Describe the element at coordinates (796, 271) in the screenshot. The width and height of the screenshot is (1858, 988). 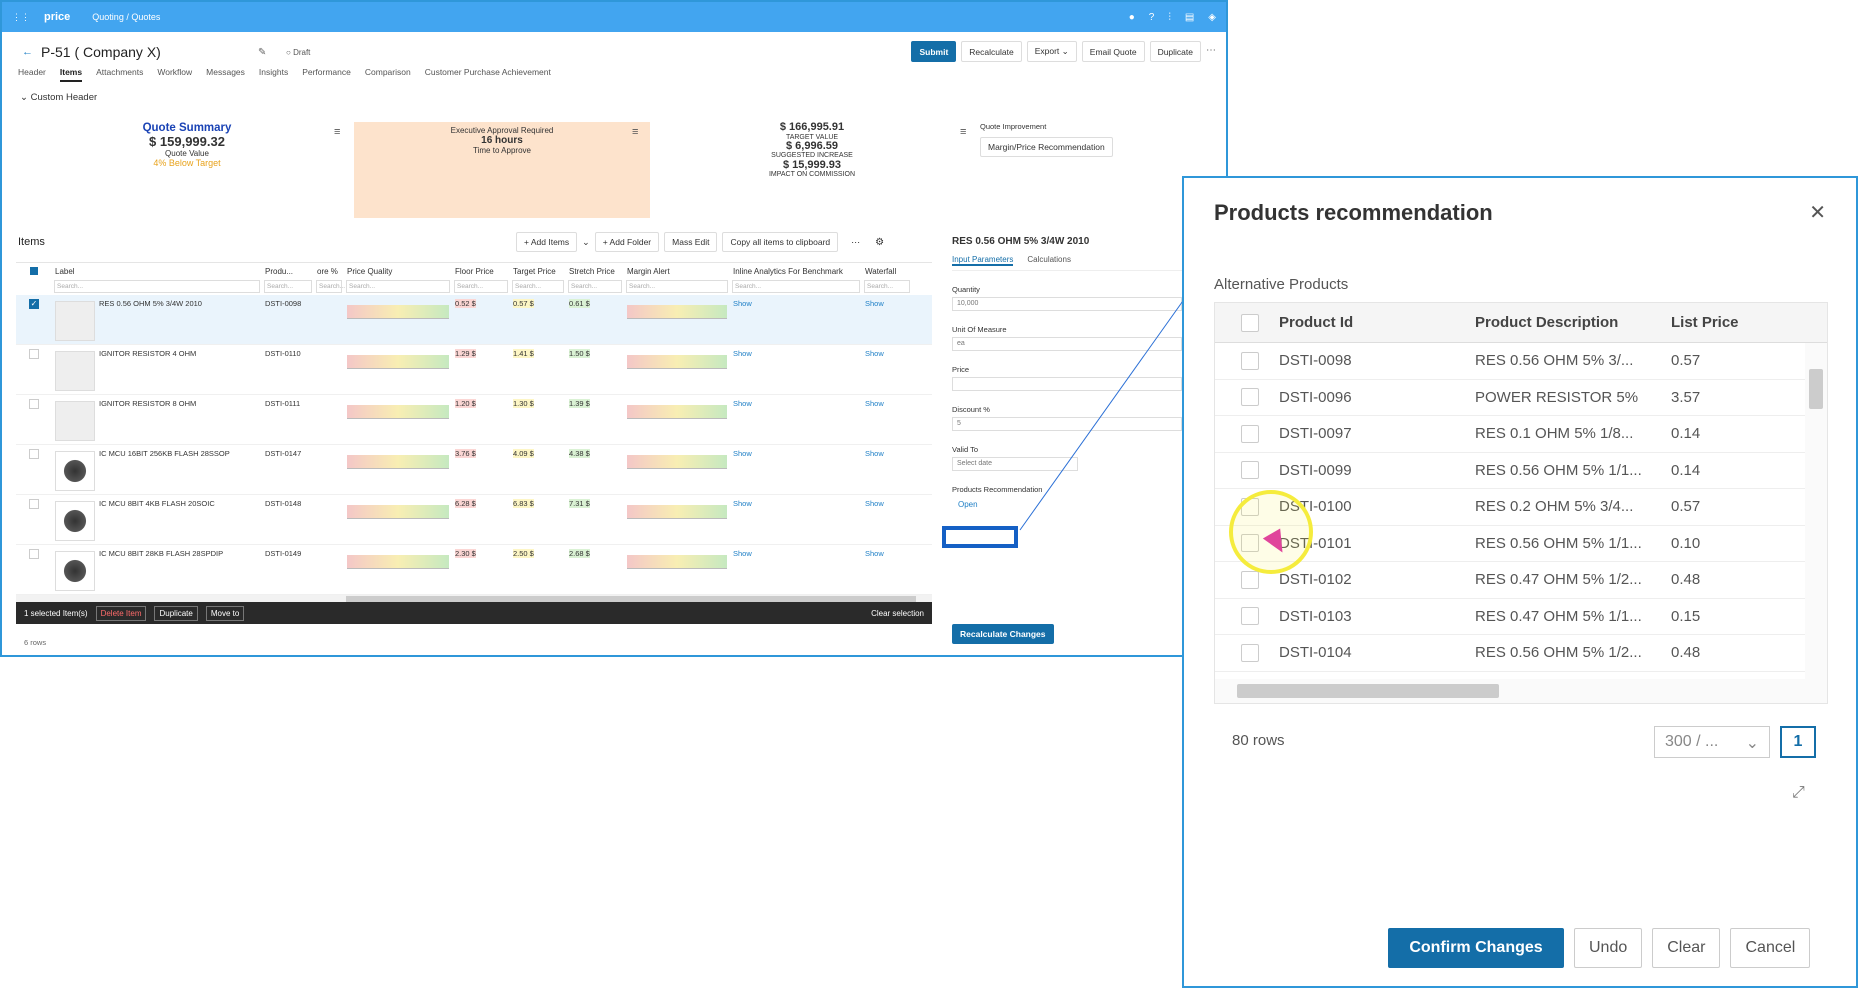
I see `col-inline-analytics: Inline Analytics For Benchmark` at that location.